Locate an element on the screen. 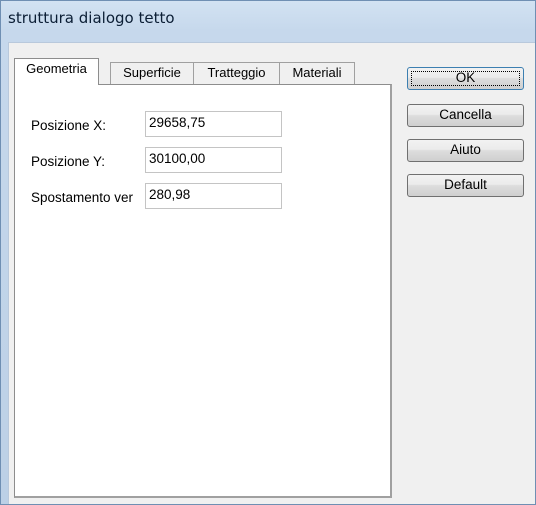  default-button: Default is located at coordinates (465, 185).